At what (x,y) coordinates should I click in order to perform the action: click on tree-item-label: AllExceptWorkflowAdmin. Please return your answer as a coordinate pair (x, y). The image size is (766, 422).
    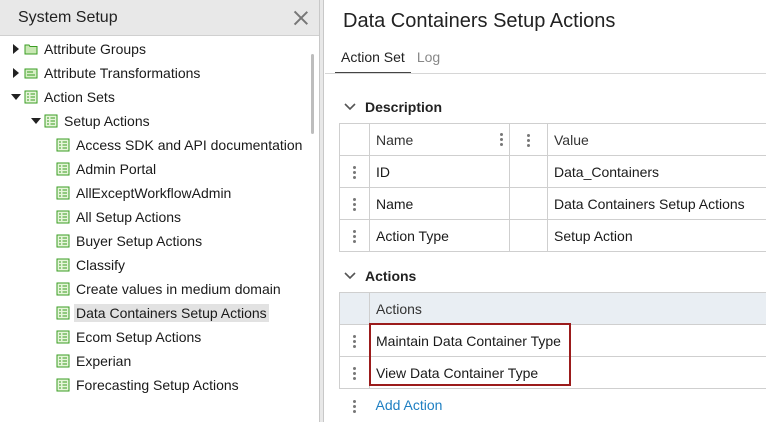
    Looking at the image, I should click on (154, 193).